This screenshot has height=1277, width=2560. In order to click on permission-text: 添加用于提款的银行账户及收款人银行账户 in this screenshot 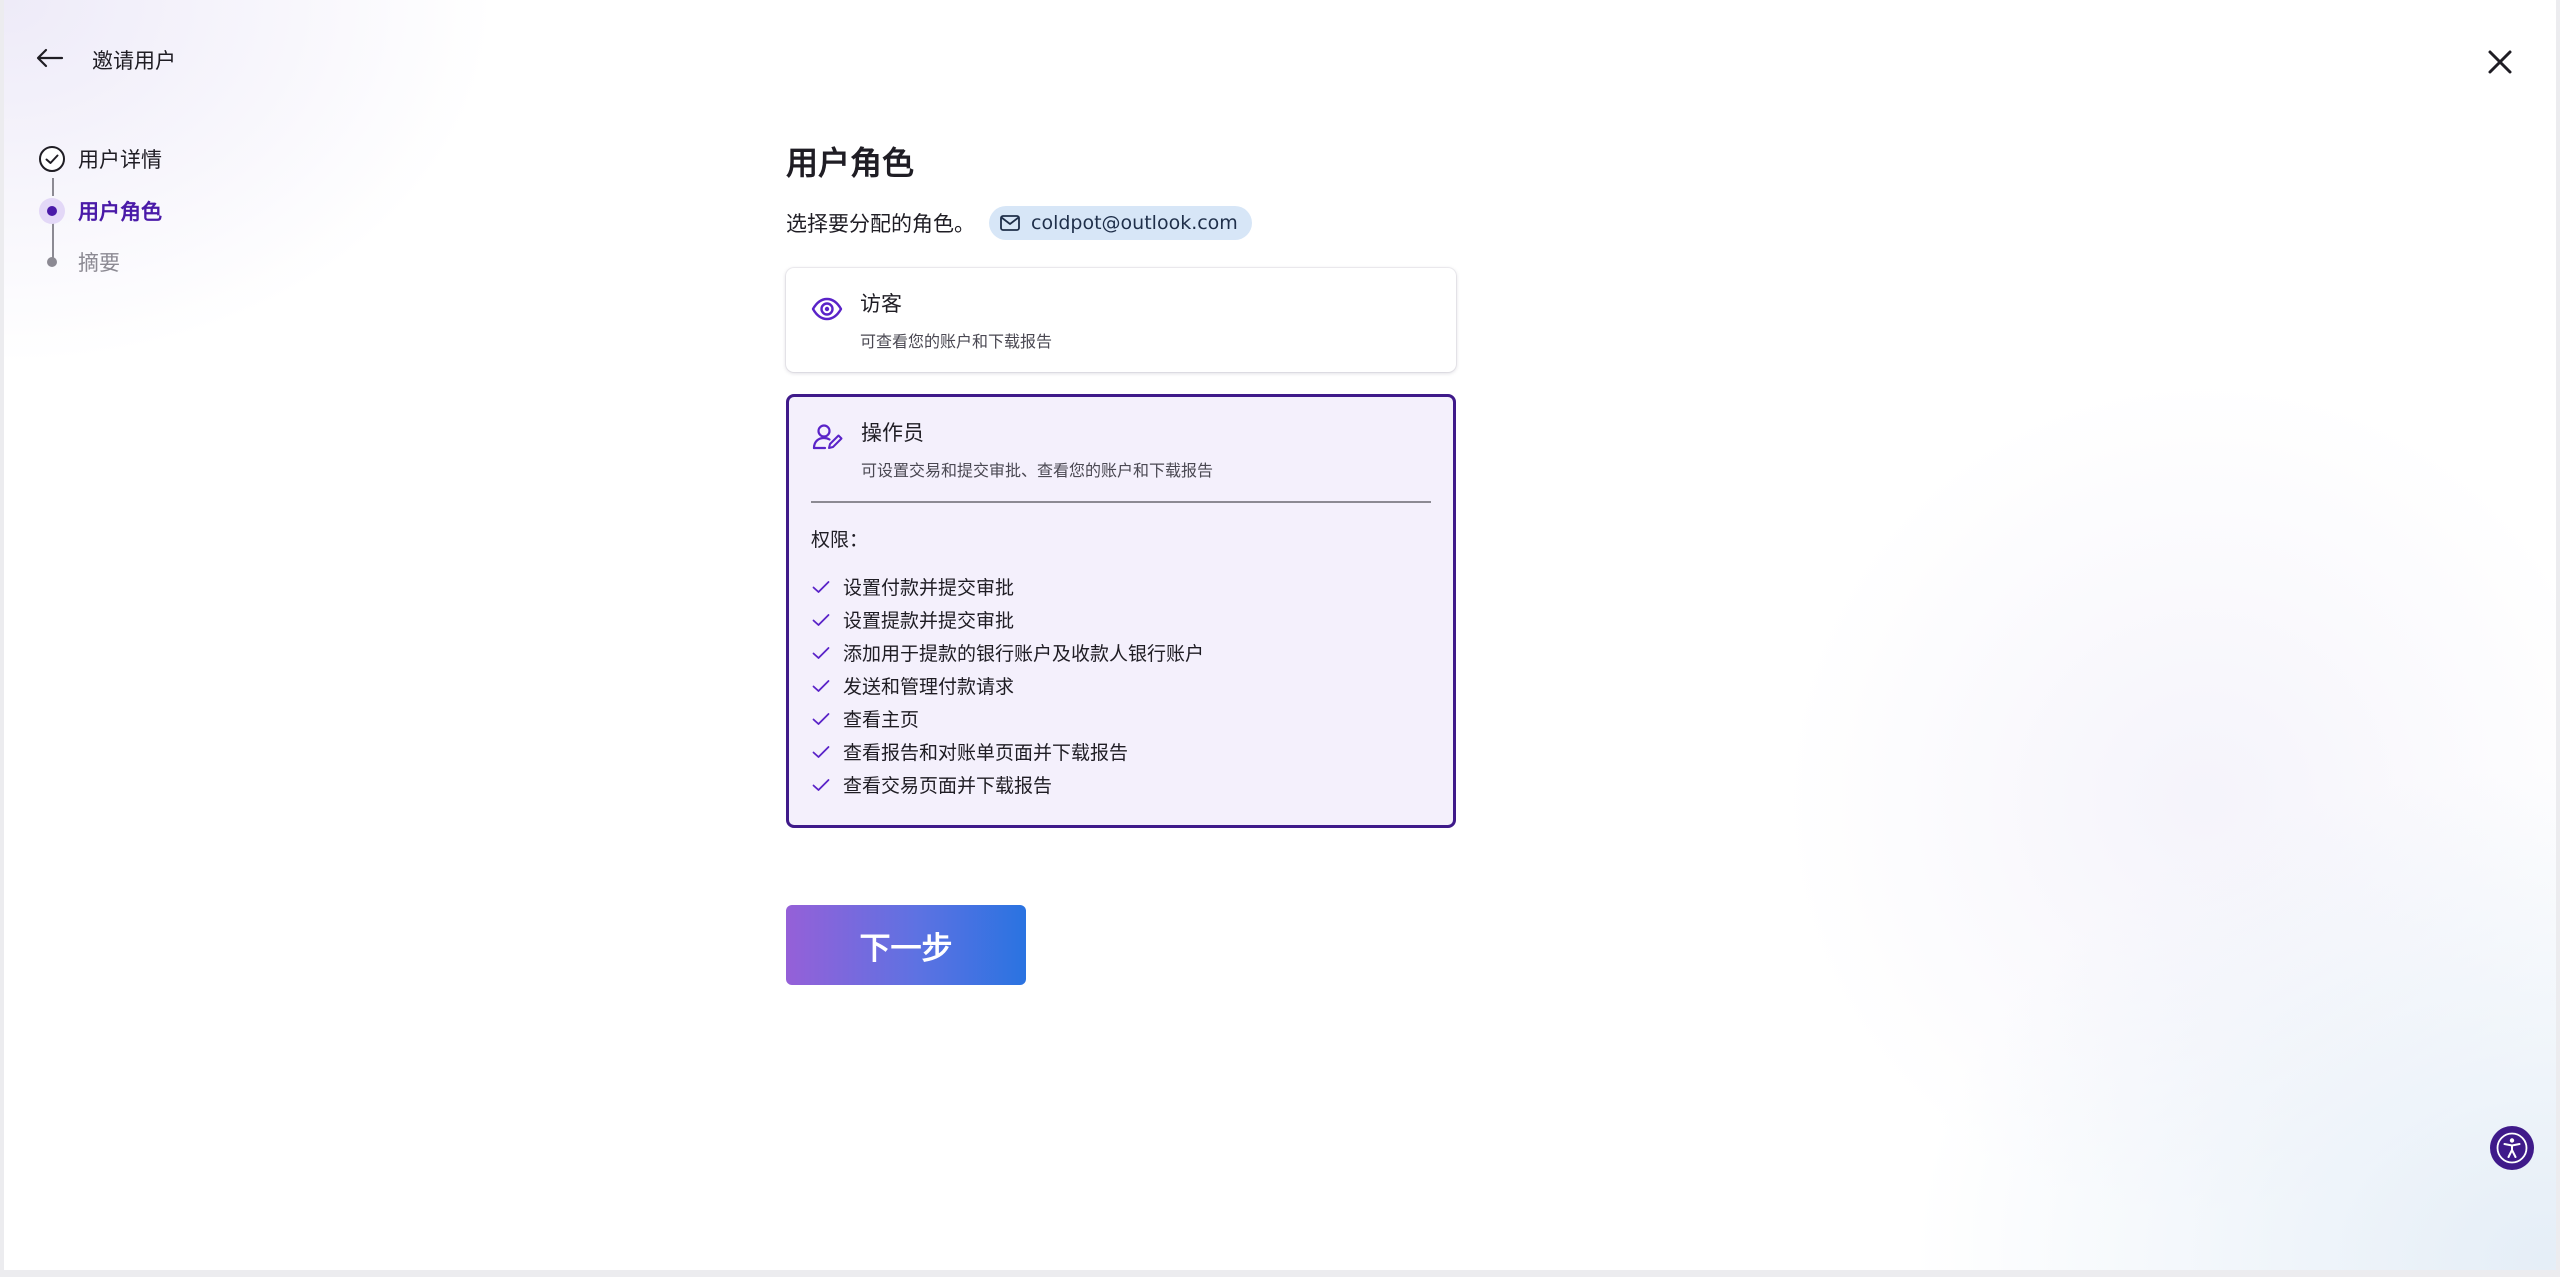, I will do `click(1024, 654)`.